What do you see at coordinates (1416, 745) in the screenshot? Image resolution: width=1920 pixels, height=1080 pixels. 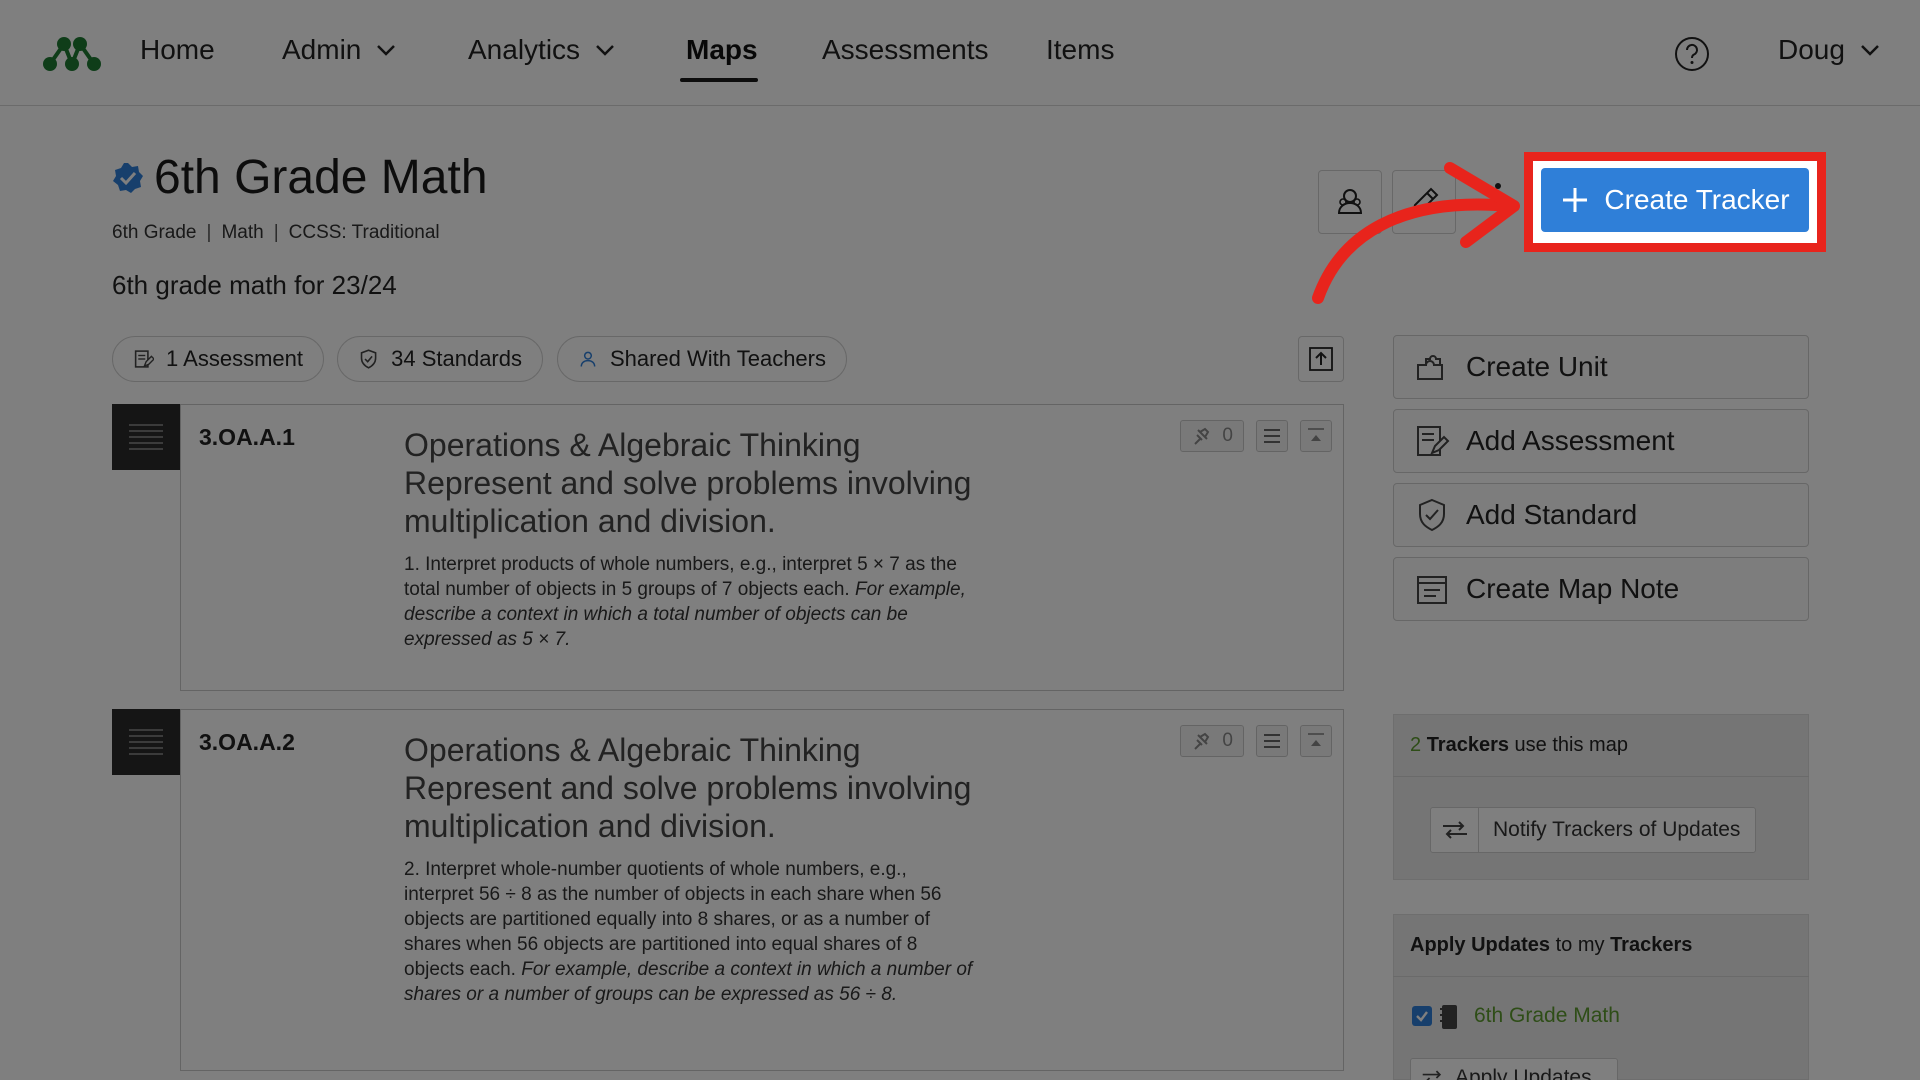 I see `trackers-count: 2` at bounding box center [1416, 745].